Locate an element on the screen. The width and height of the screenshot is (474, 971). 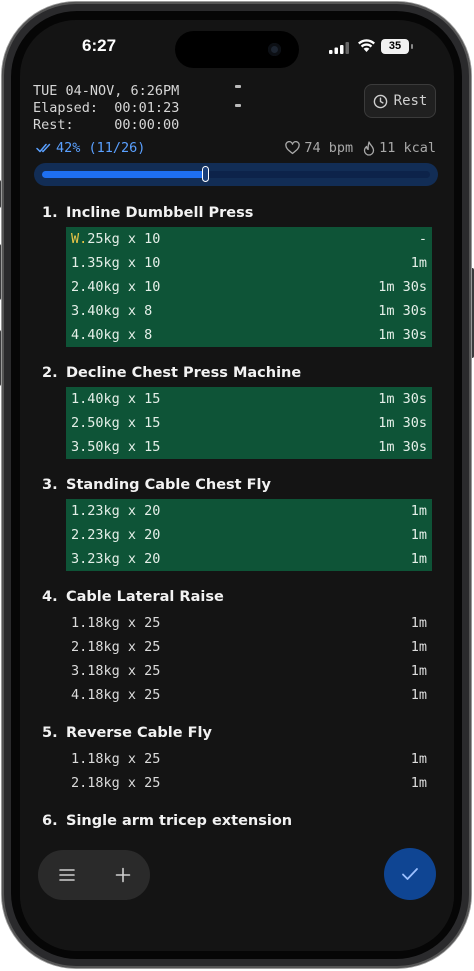
exercise-title: 3. Standing Cable Chest Fly is located at coordinates (237, 488).